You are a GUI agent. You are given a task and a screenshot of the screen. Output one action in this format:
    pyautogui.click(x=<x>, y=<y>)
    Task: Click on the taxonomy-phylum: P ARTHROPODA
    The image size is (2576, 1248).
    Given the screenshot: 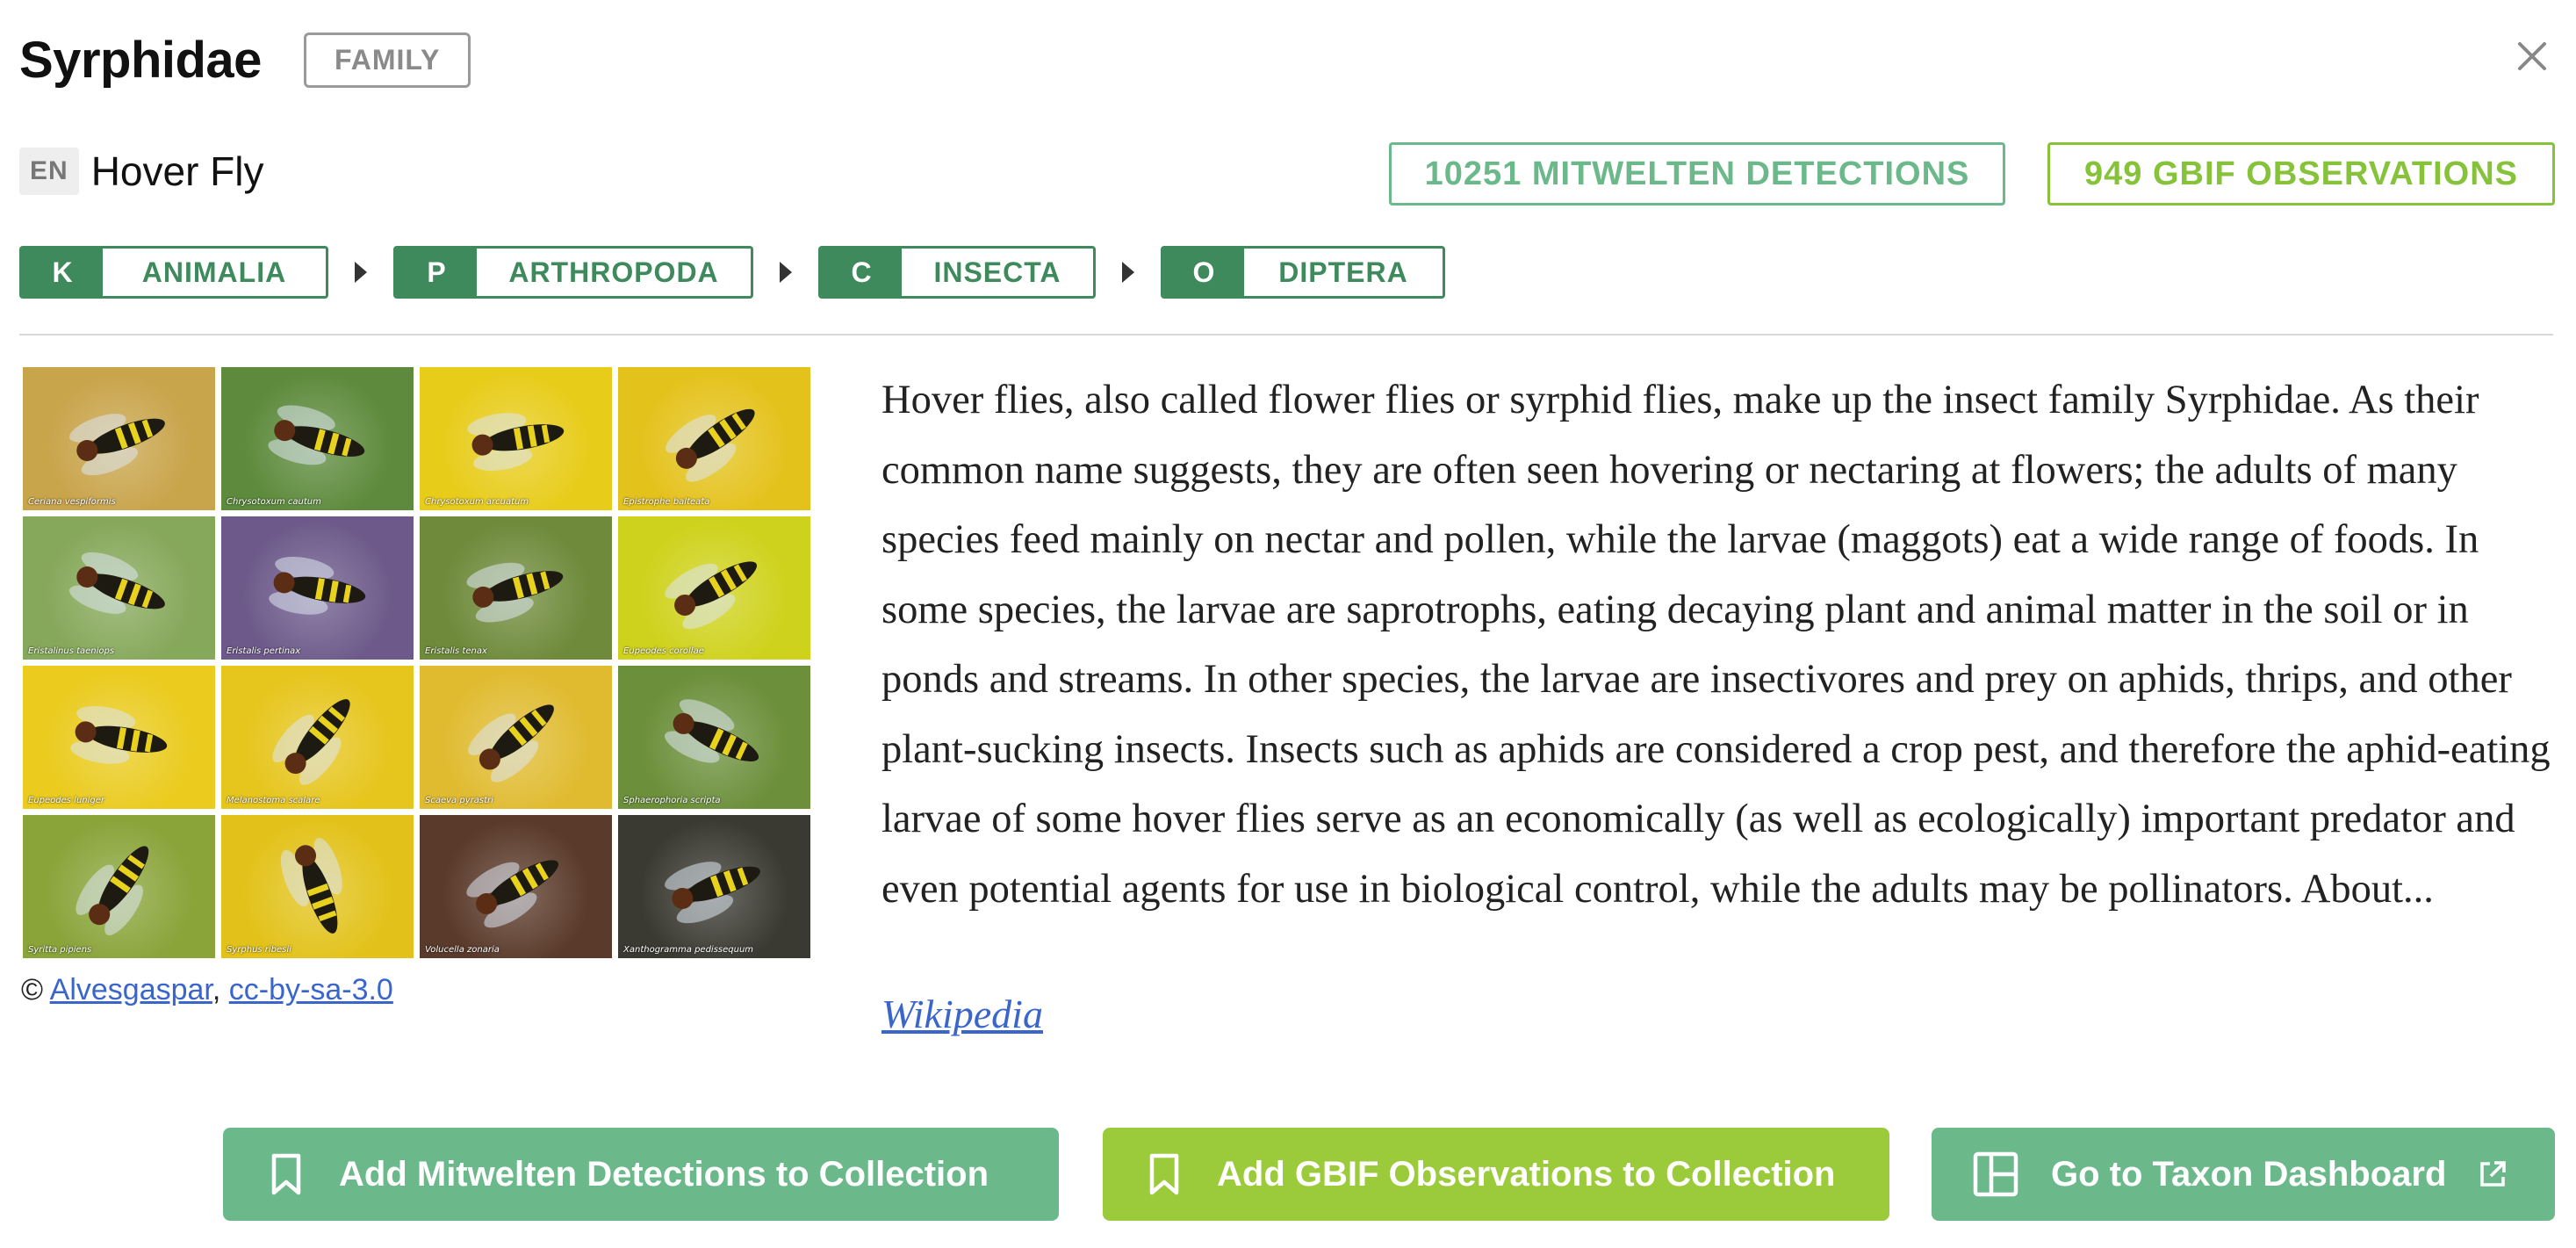 What is the action you would take?
    pyautogui.click(x=573, y=273)
    